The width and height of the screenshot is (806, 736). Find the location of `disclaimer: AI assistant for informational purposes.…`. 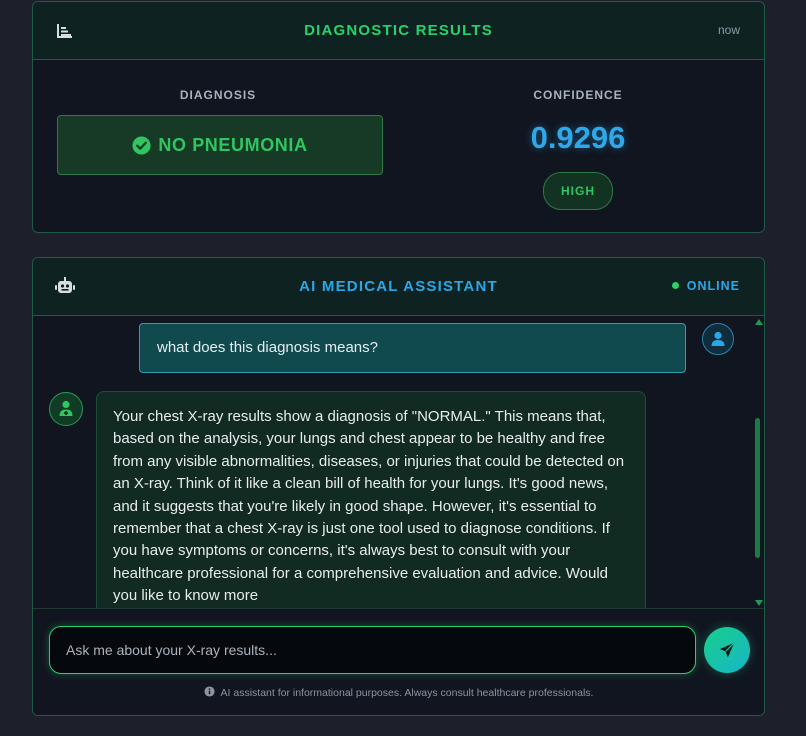

disclaimer: AI assistant for informational purposes.… is located at coordinates (398, 692).